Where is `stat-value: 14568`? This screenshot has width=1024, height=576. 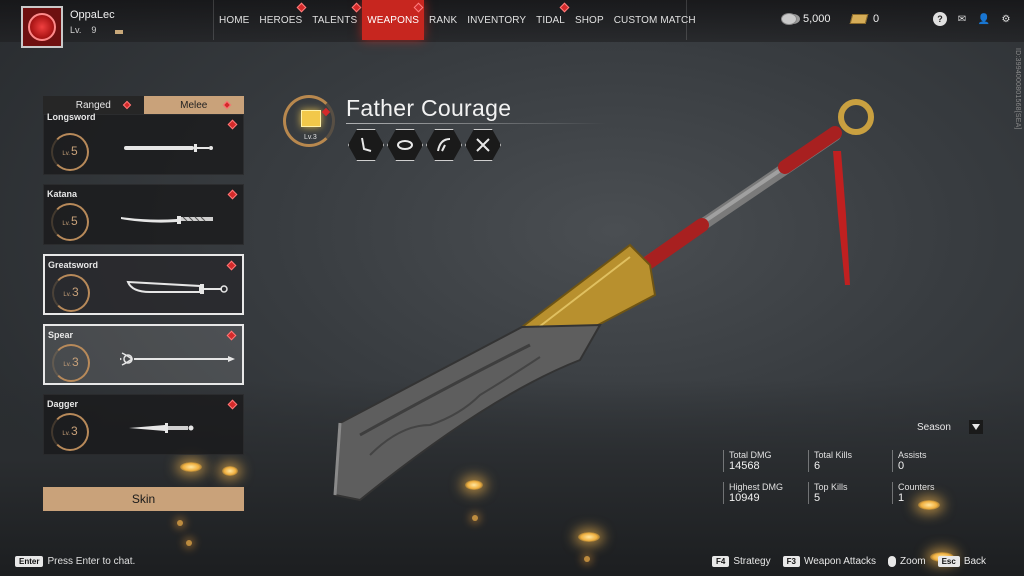 stat-value: 14568 is located at coordinates (744, 466).